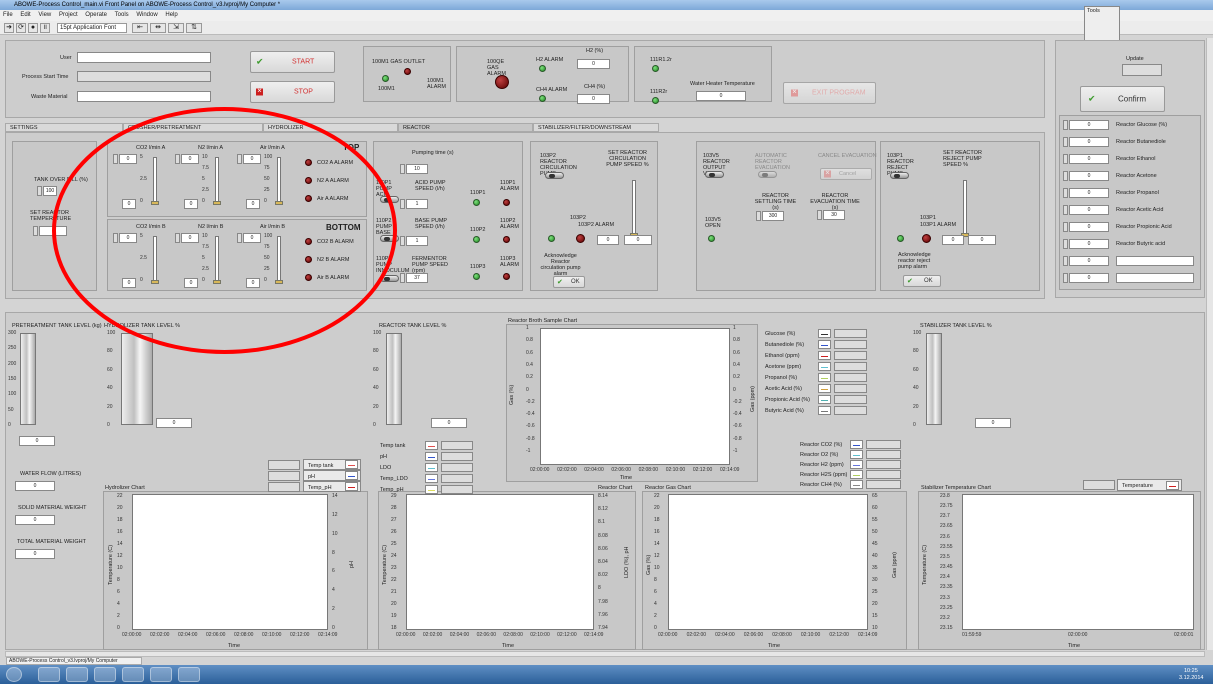  Describe the element at coordinates (657, 520) in the screenshot. I see `gas-y-tick: 18` at that location.